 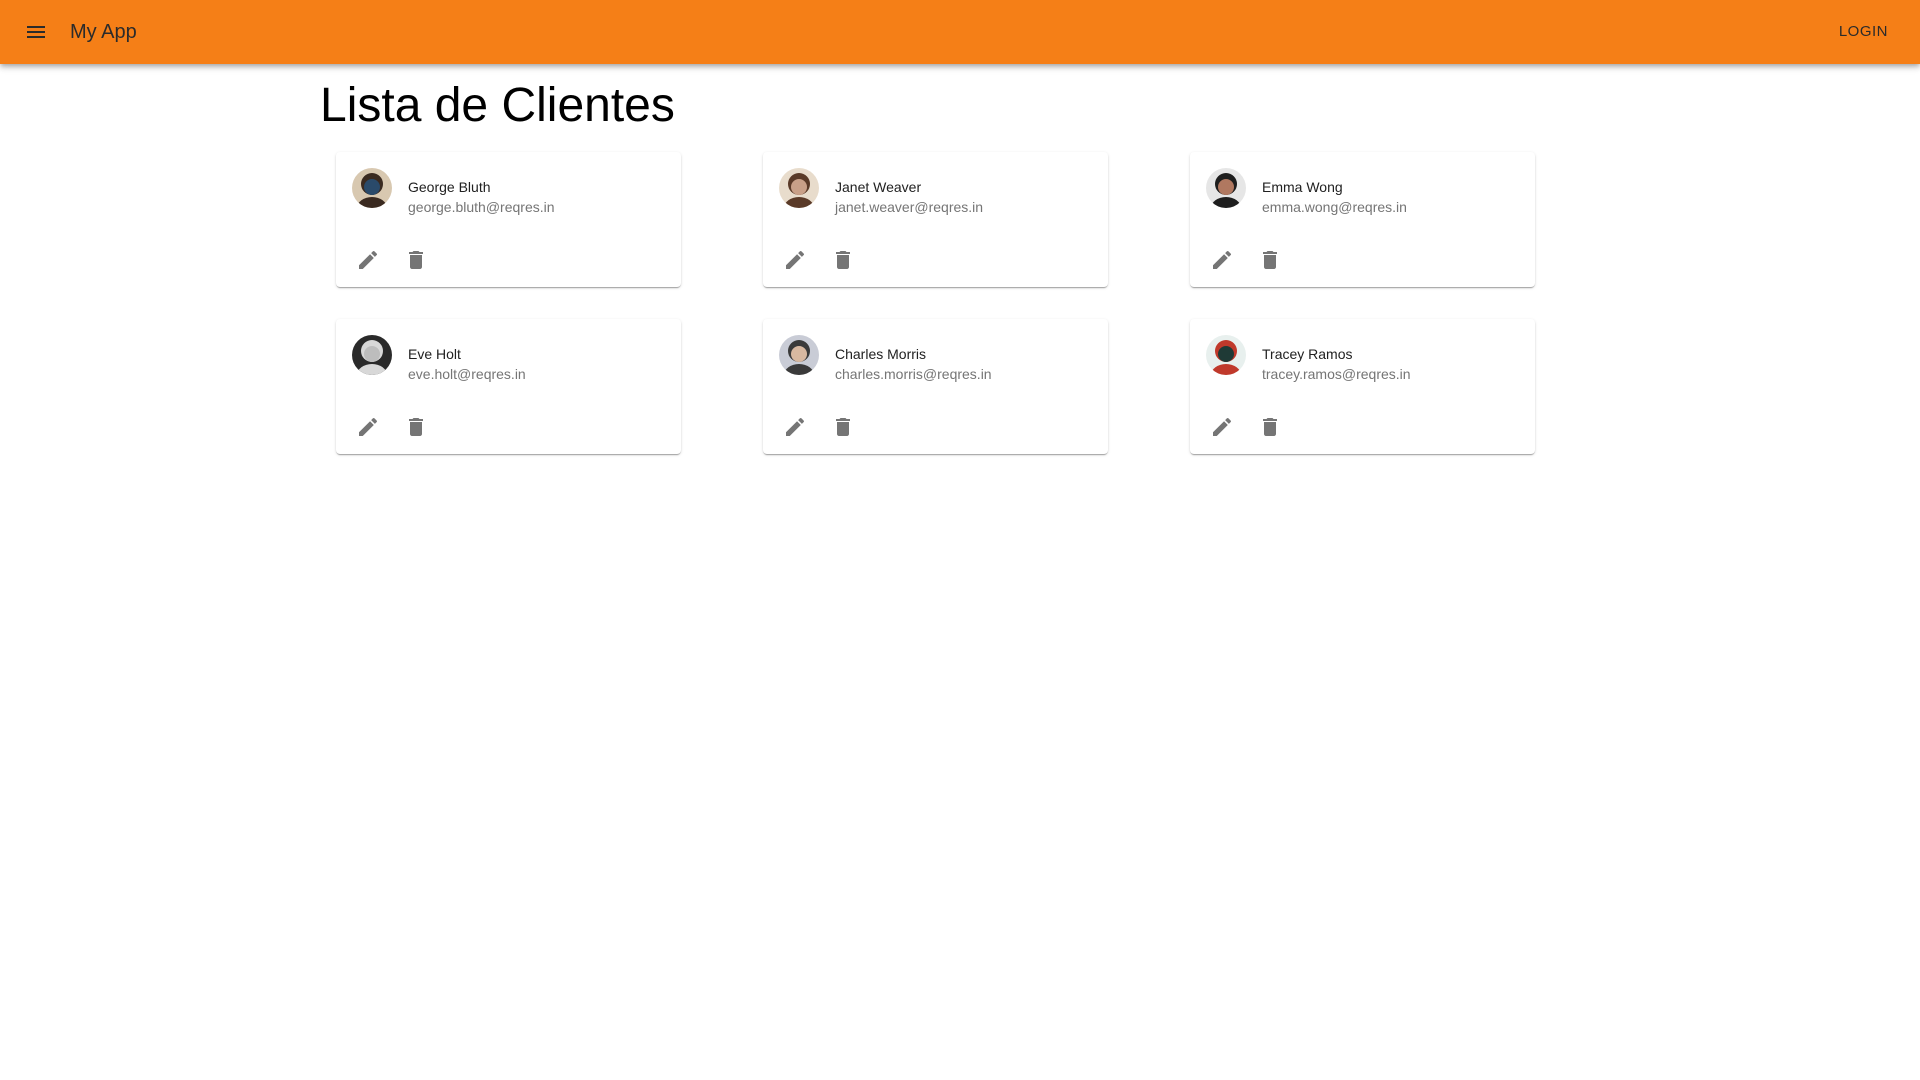 I want to click on client-info: George Bluth george.bluth@reqres.in, so click(x=481, y=197).